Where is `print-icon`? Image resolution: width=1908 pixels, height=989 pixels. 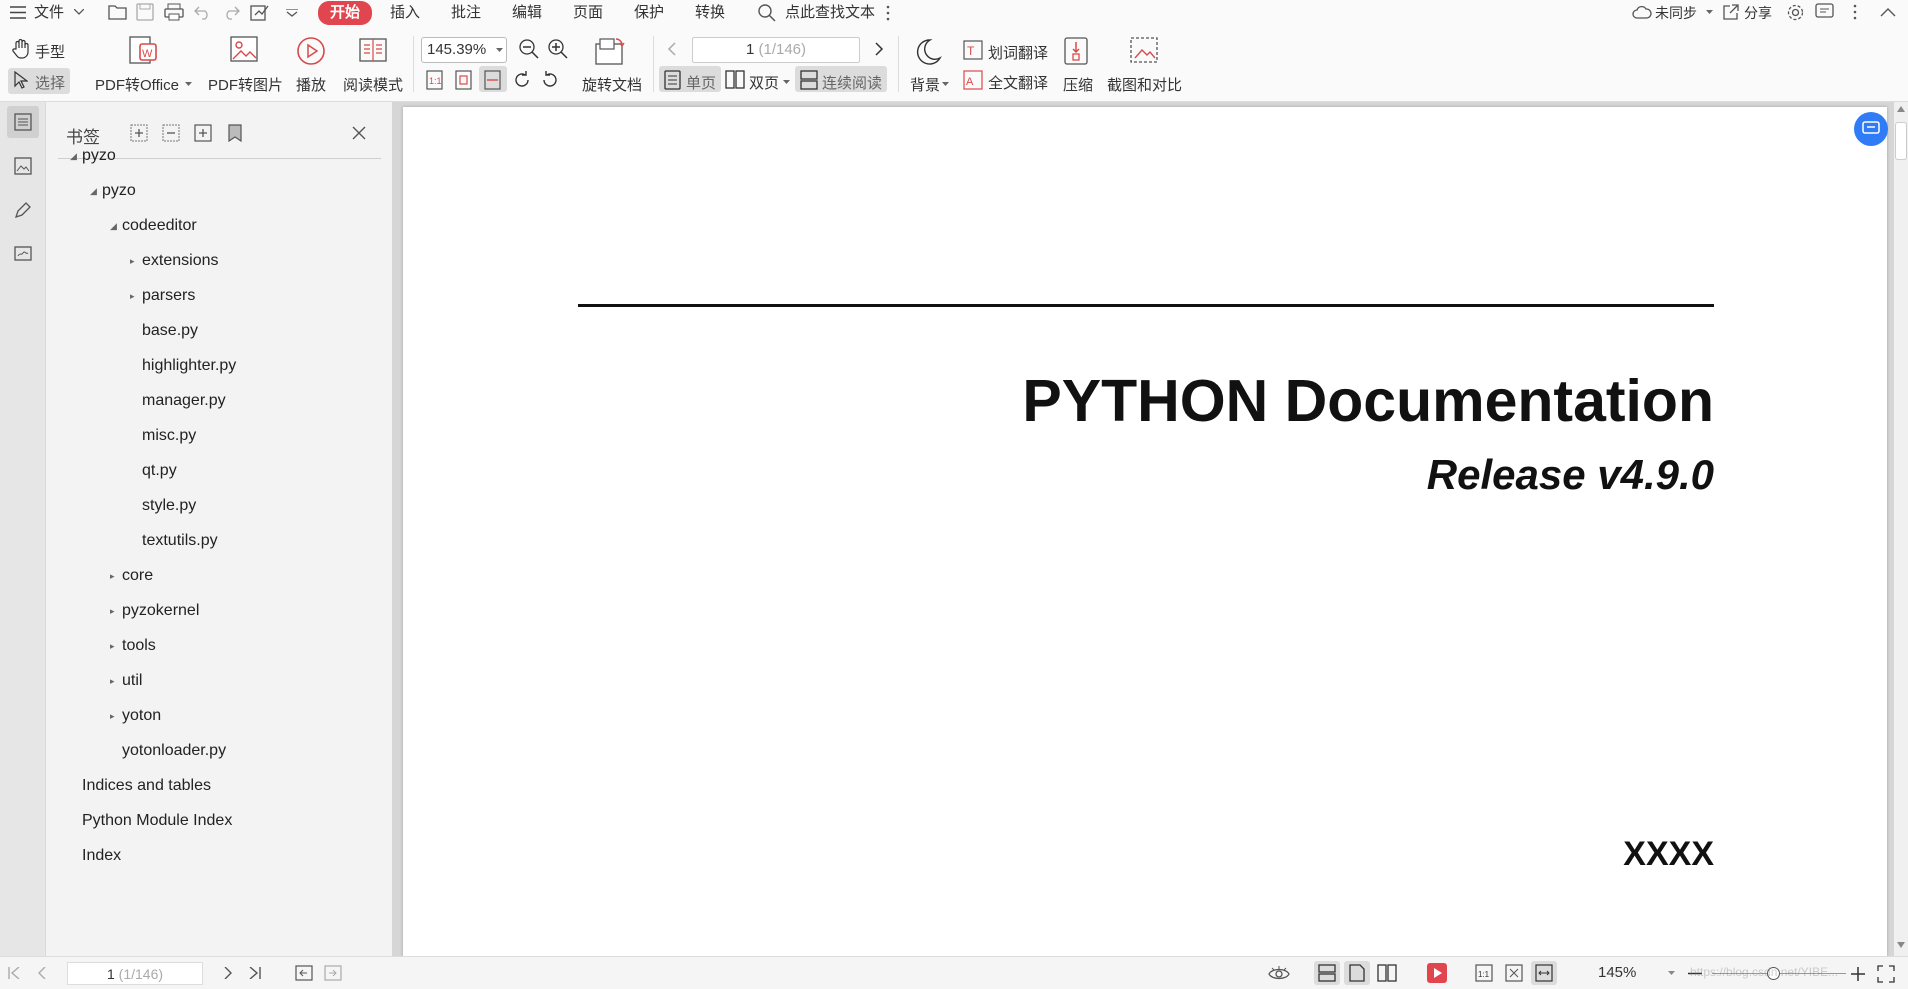 print-icon is located at coordinates (174, 12).